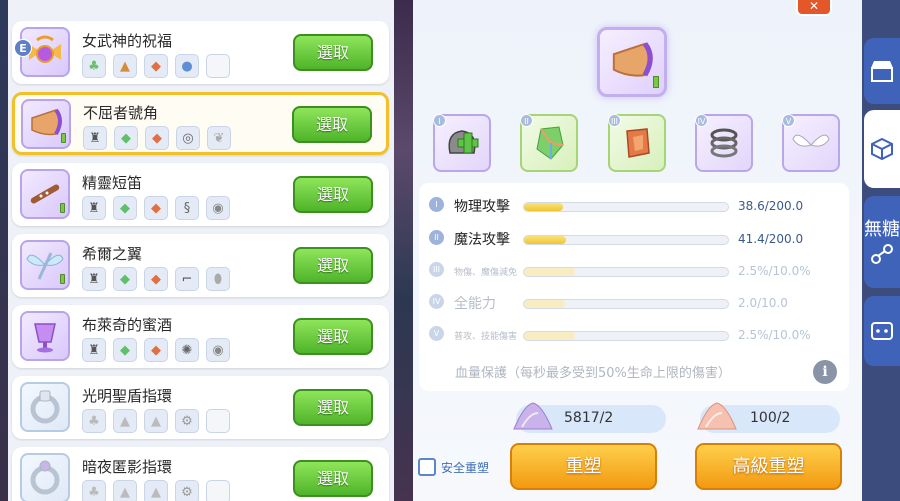 This screenshot has width=900, height=501. I want to click on candy-tab-label: 無糖, so click(882, 229).